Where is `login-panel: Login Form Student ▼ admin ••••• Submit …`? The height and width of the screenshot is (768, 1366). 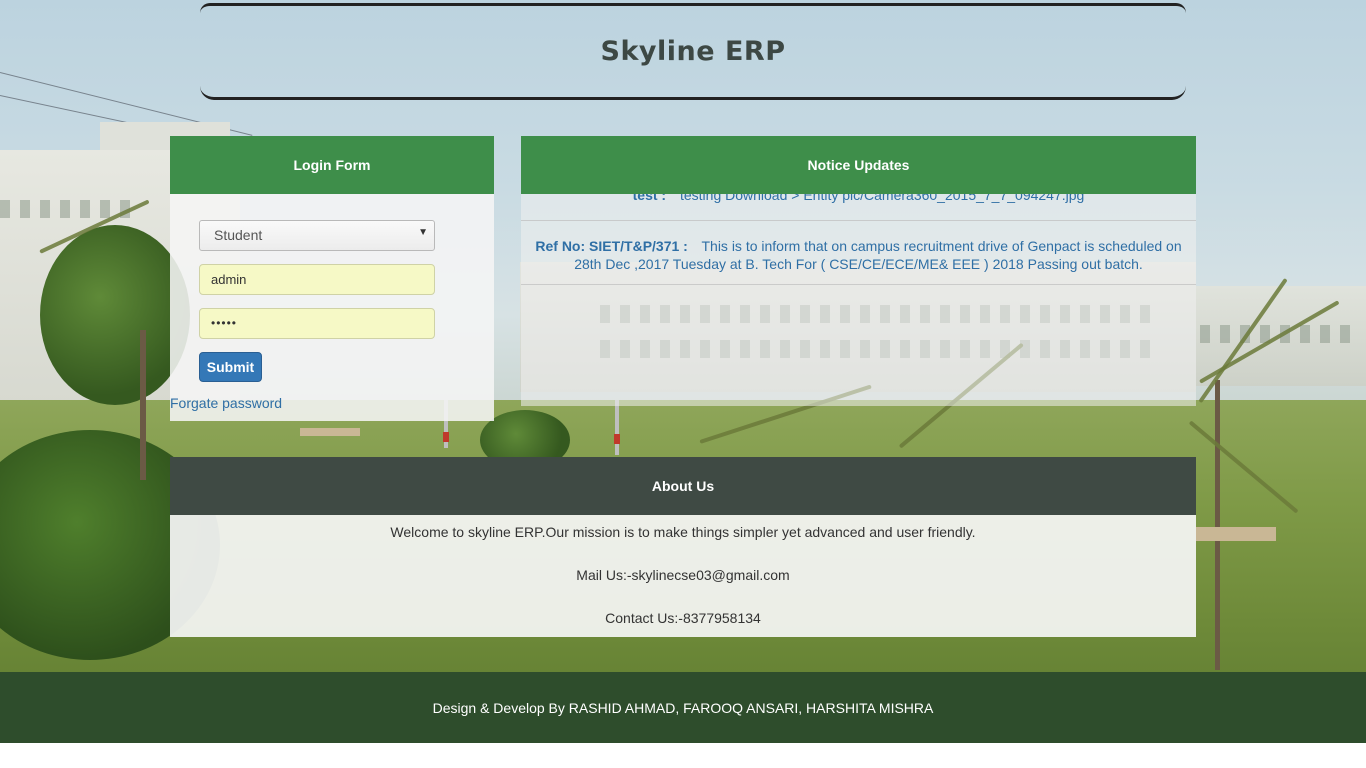 login-panel: Login Form Student ▼ admin ••••• Submit … is located at coordinates (332, 278).